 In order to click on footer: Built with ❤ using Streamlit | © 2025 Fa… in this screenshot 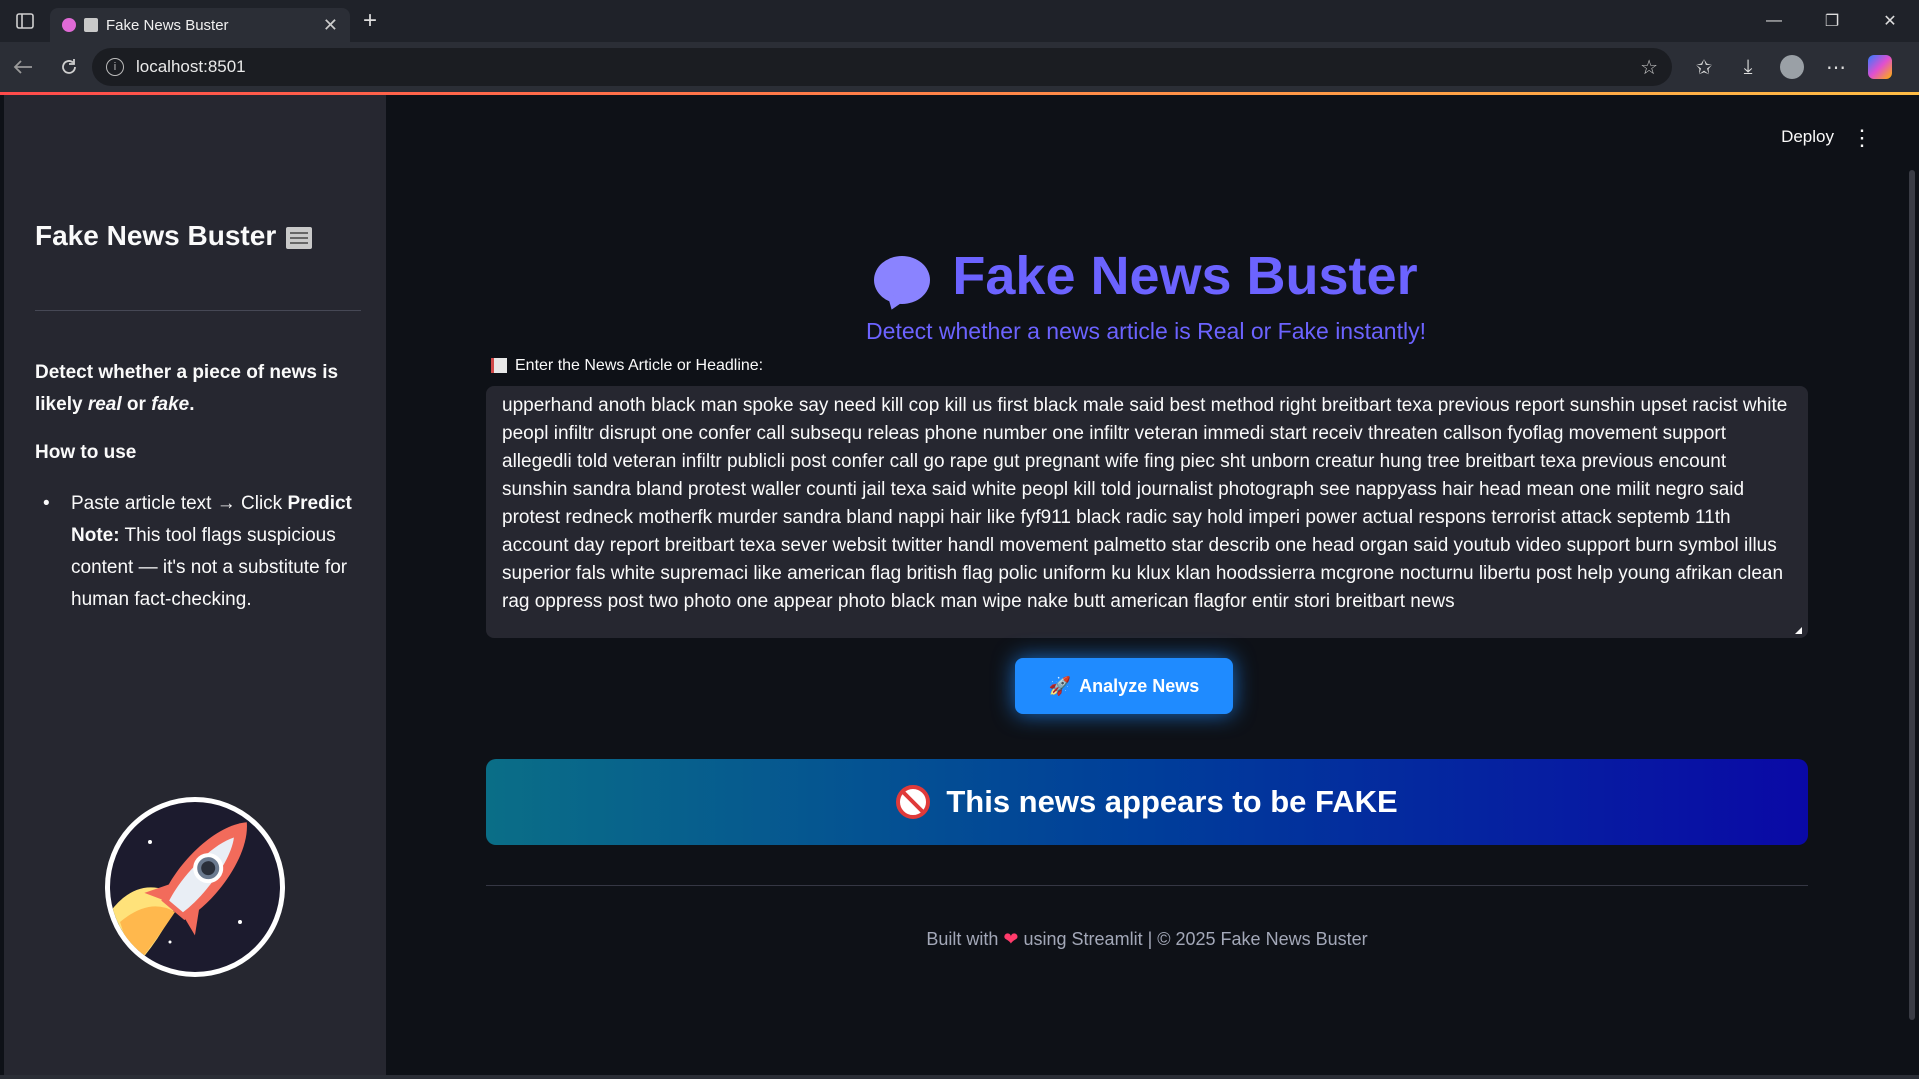, I will do `click(1147, 939)`.